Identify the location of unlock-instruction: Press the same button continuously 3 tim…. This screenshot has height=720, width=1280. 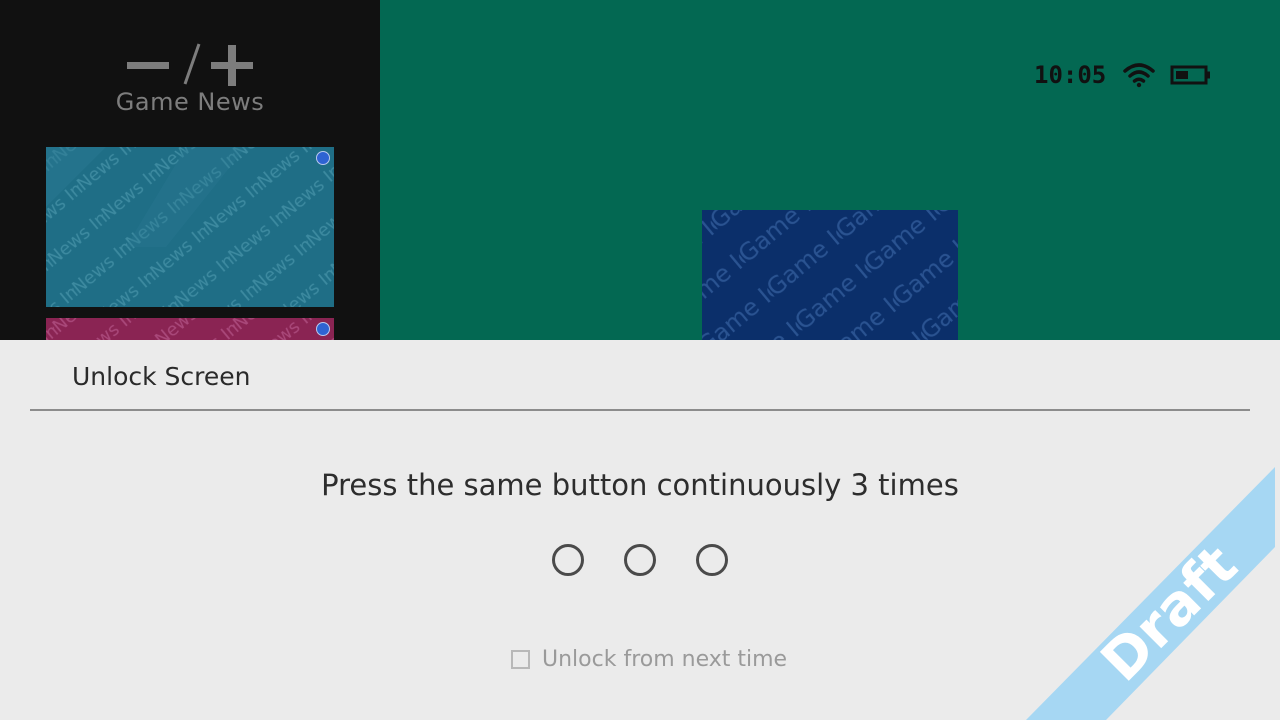
(640, 485).